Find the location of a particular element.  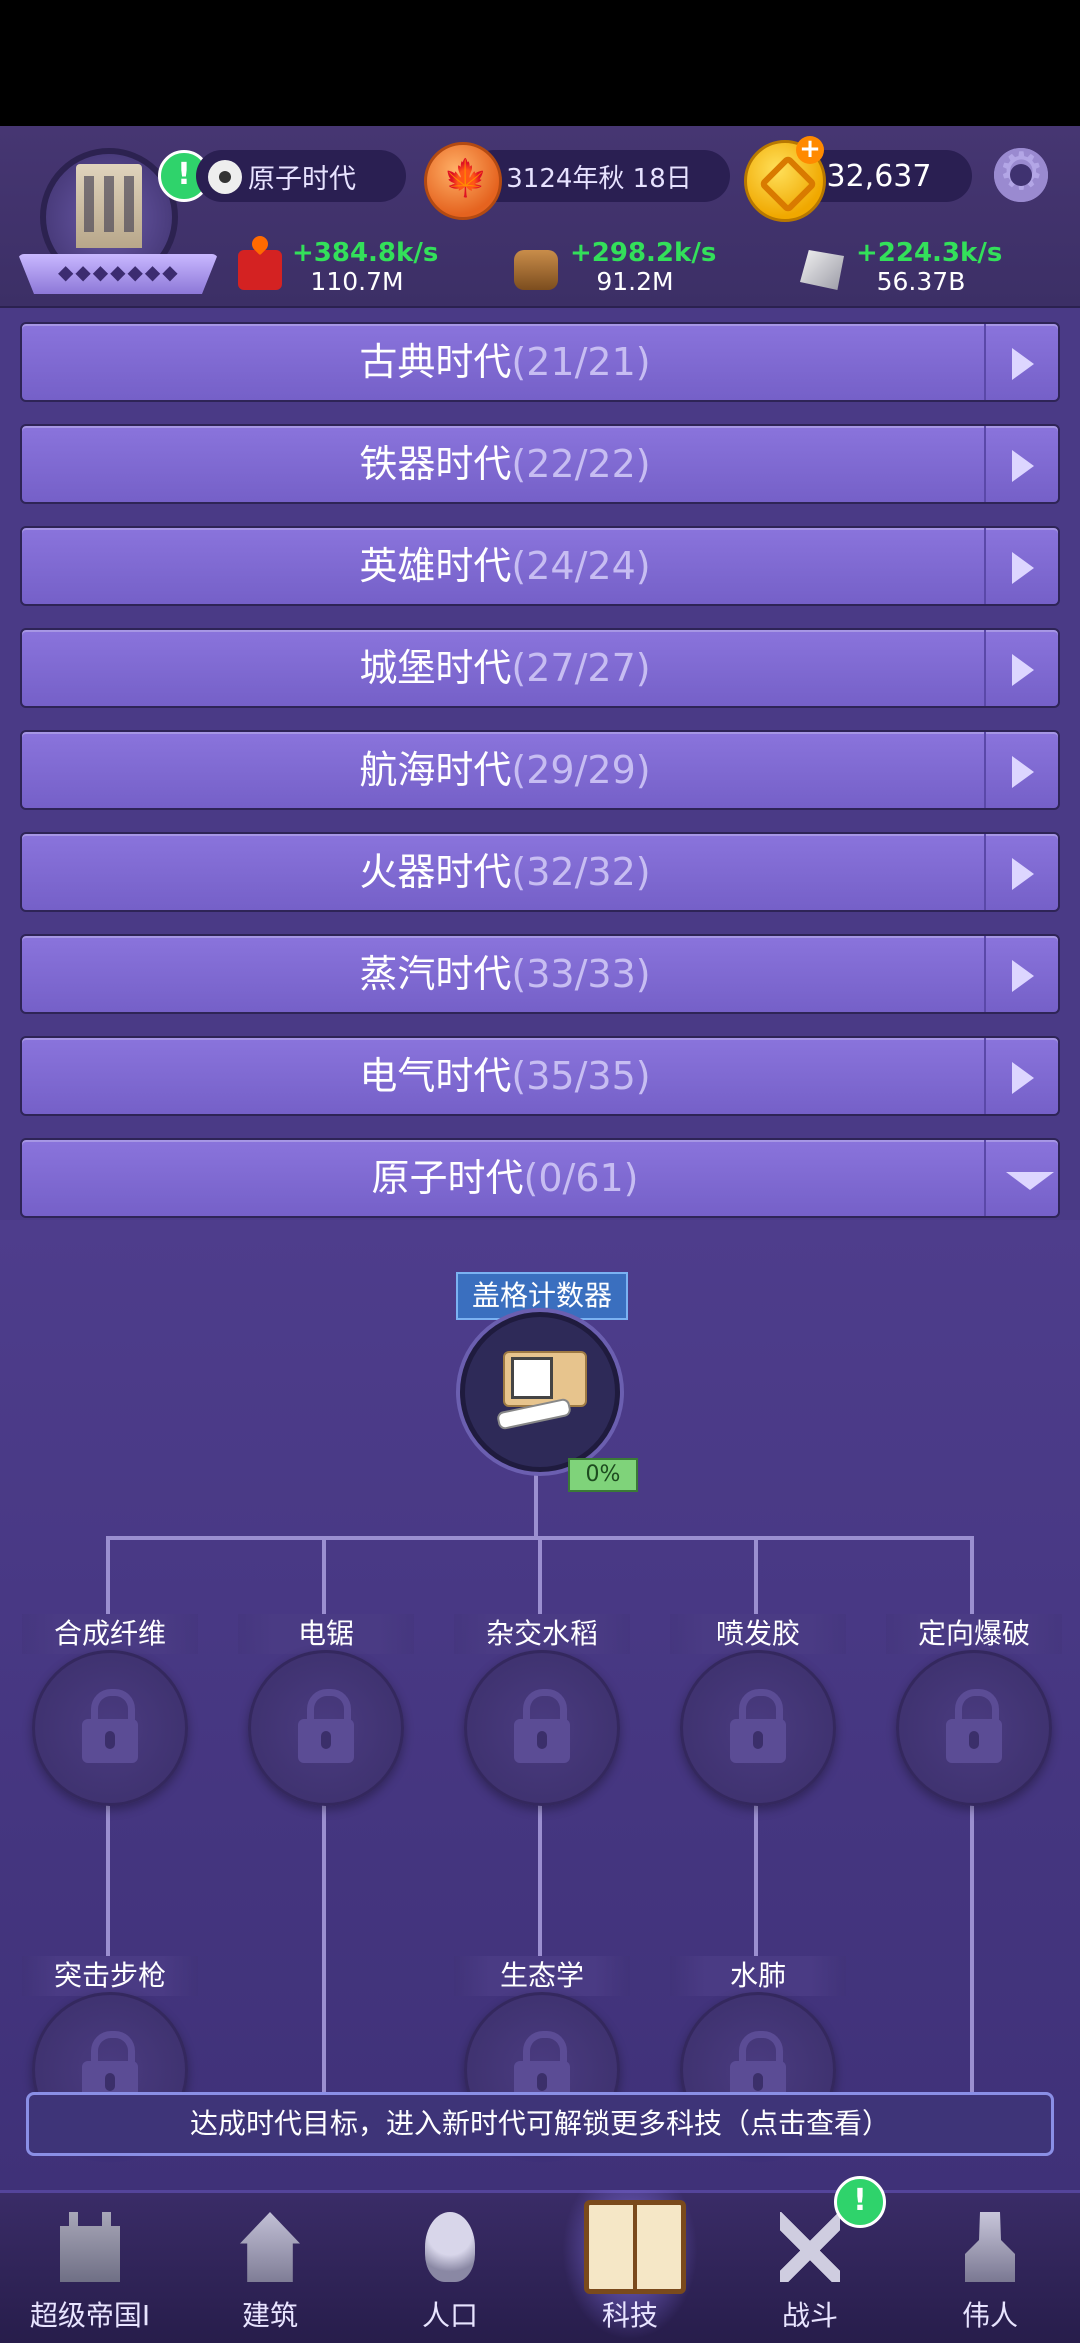

era-row-name: 英雄时代 is located at coordinates (435, 566).